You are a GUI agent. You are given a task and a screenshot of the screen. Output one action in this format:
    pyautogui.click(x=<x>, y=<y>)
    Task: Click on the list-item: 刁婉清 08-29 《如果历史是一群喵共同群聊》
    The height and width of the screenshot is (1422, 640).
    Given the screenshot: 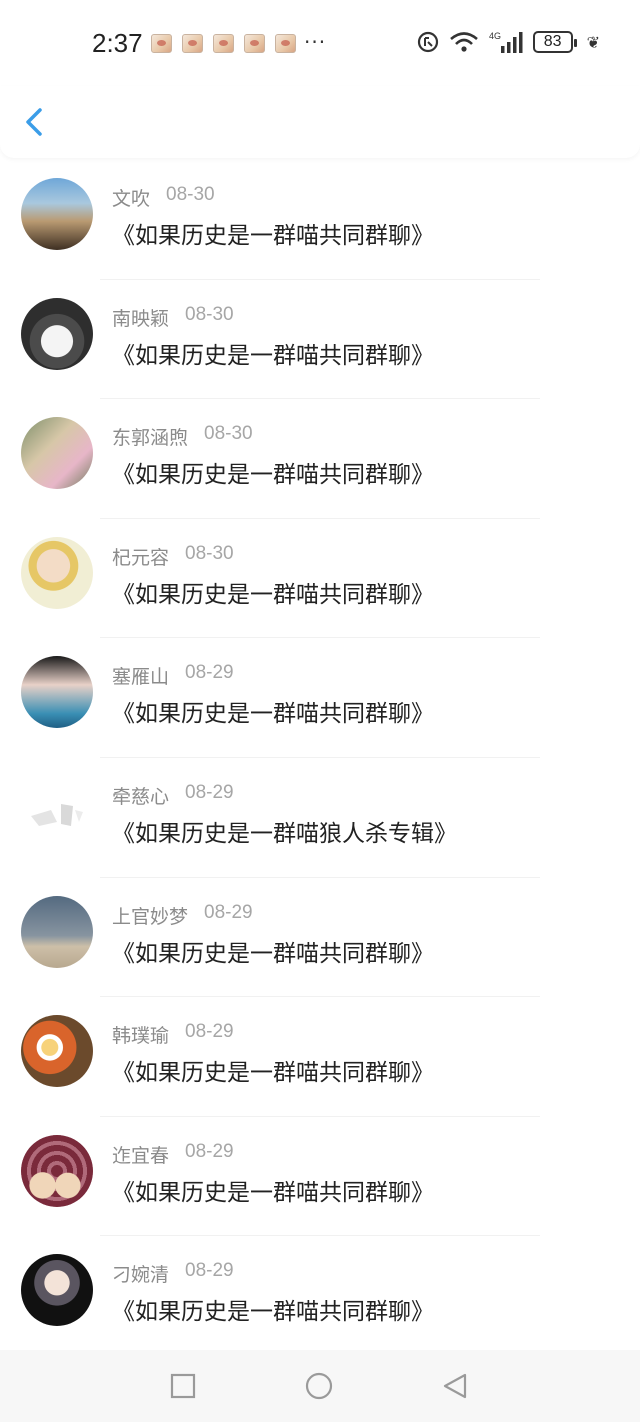 What is the action you would take?
    pyautogui.click(x=320, y=1296)
    